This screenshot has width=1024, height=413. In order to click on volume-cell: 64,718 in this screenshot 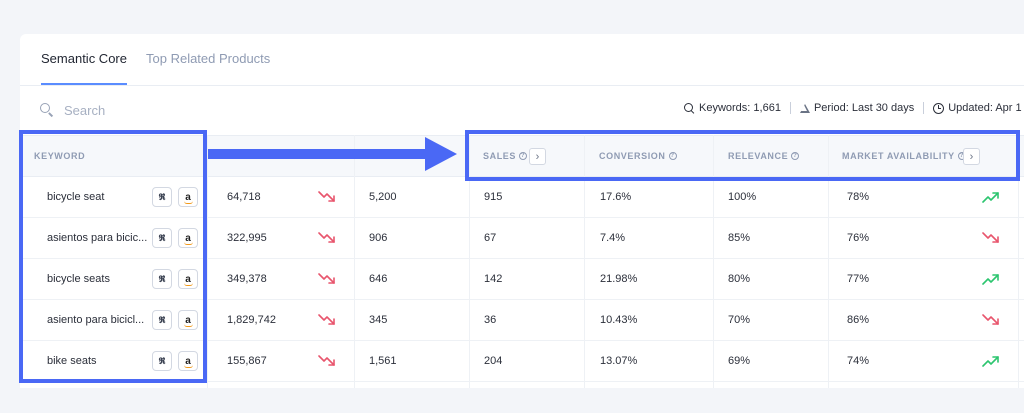, I will do `click(244, 197)`.